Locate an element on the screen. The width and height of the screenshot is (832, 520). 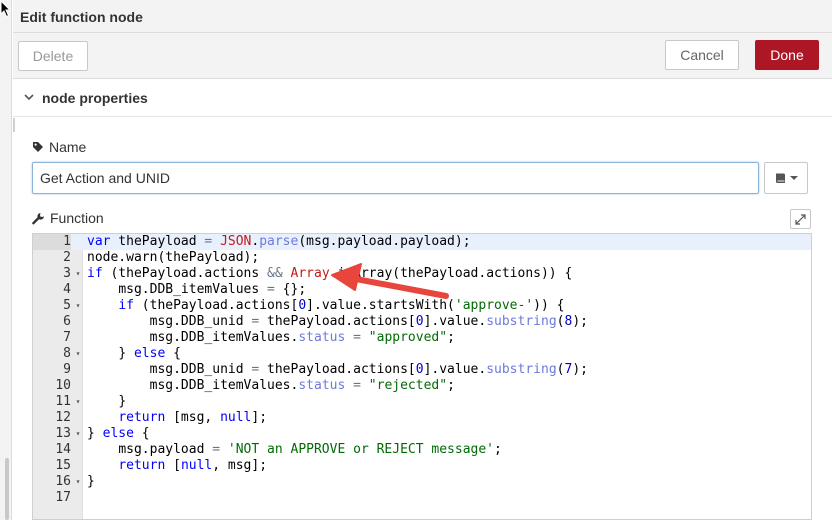
line-number: 7 is located at coordinates (67, 337).